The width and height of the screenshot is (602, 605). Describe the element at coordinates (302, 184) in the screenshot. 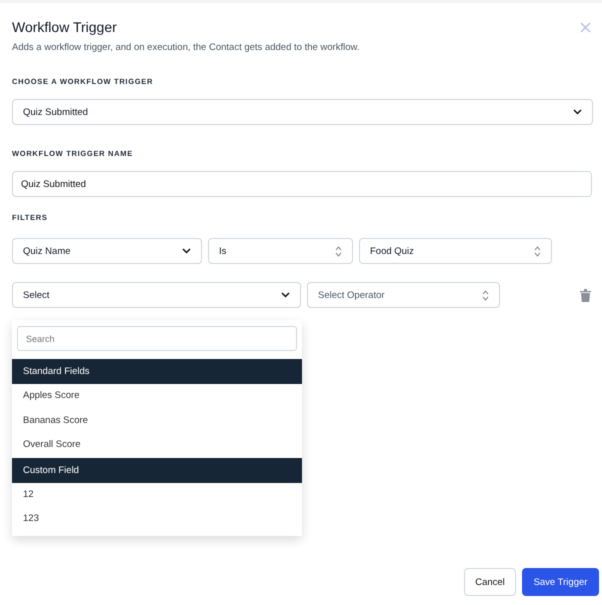

I see `trigger-name-input: Quiz Submitted` at that location.